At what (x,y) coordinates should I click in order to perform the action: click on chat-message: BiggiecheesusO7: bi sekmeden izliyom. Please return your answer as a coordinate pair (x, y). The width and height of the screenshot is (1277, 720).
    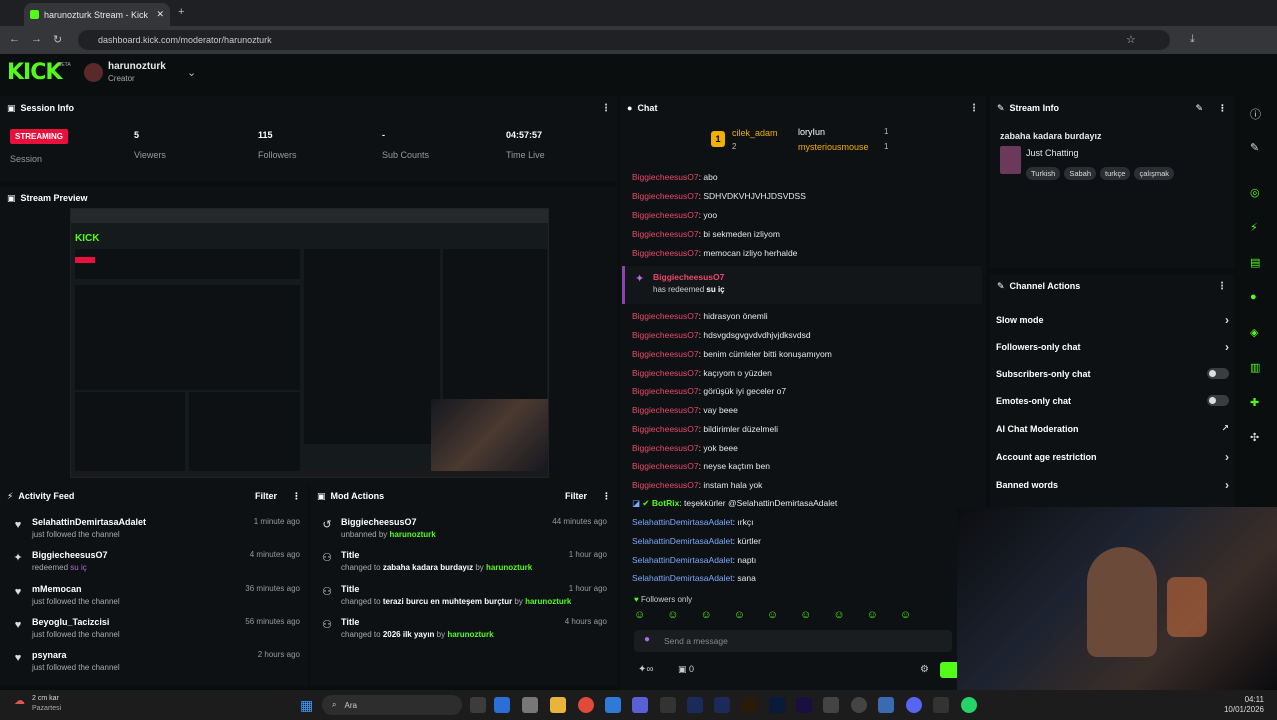
    Looking at the image, I should click on (706, 234).